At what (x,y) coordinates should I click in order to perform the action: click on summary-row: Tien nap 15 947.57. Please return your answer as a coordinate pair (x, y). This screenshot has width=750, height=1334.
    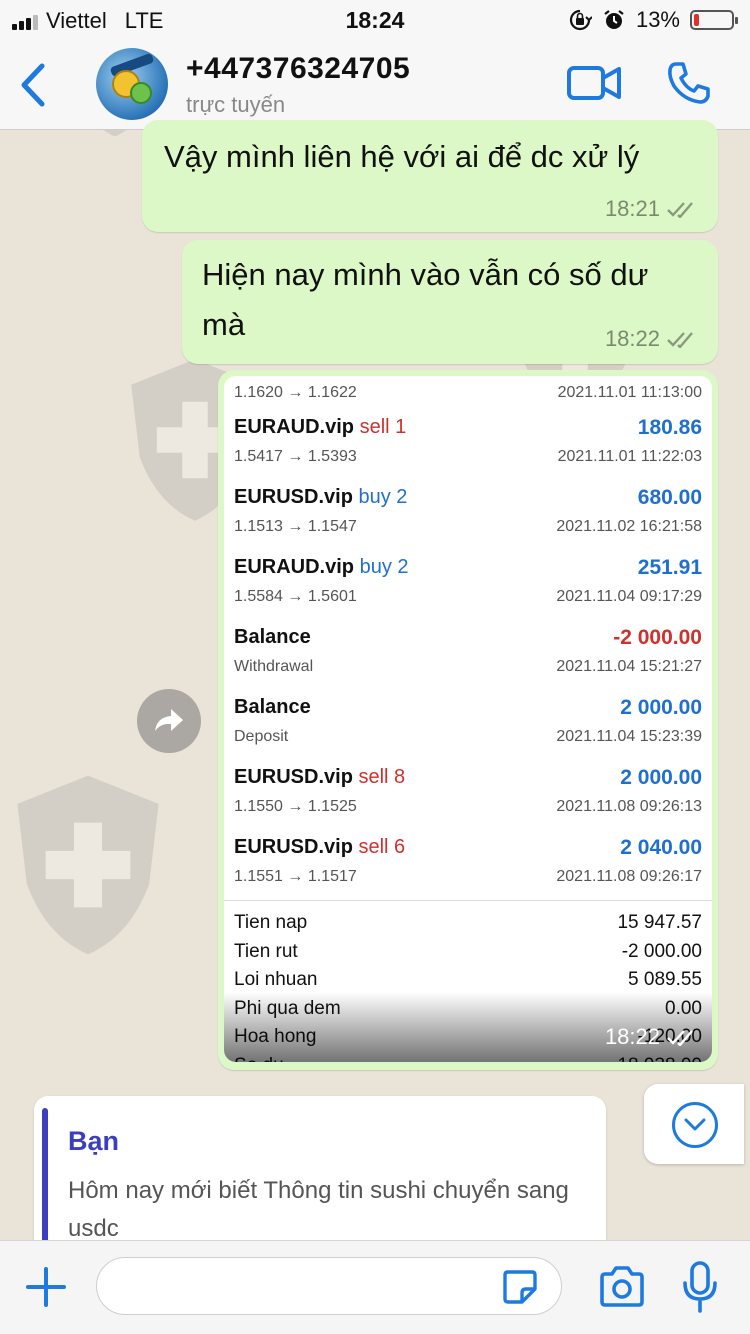
    Looking at the image, I should click on (468, 926).